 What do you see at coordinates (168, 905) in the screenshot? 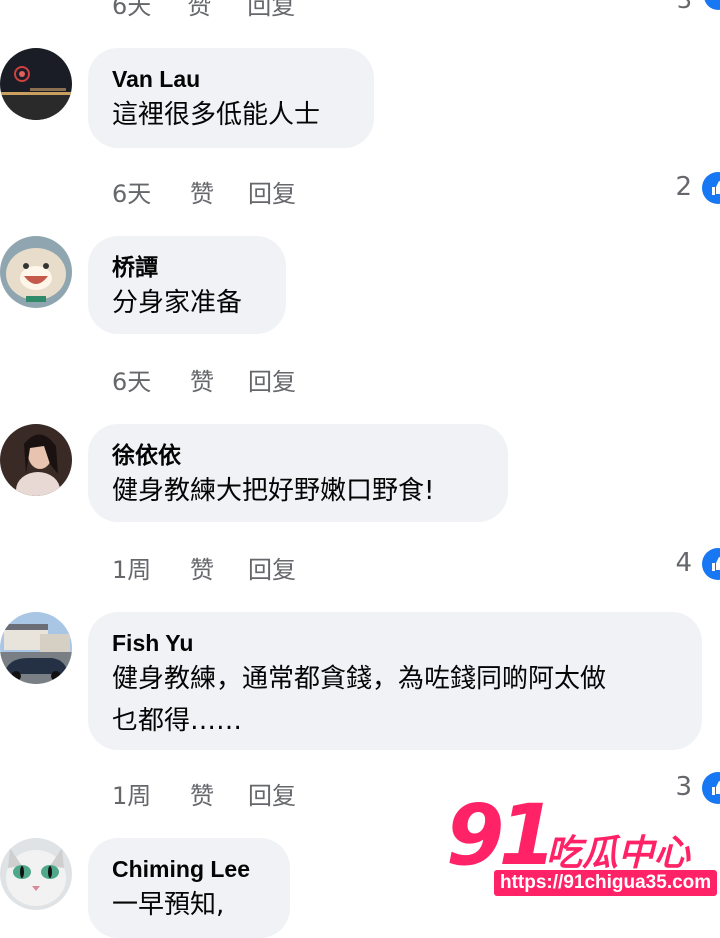
I see `comment-text: 一早預知,` at bounding box center [168, 905].